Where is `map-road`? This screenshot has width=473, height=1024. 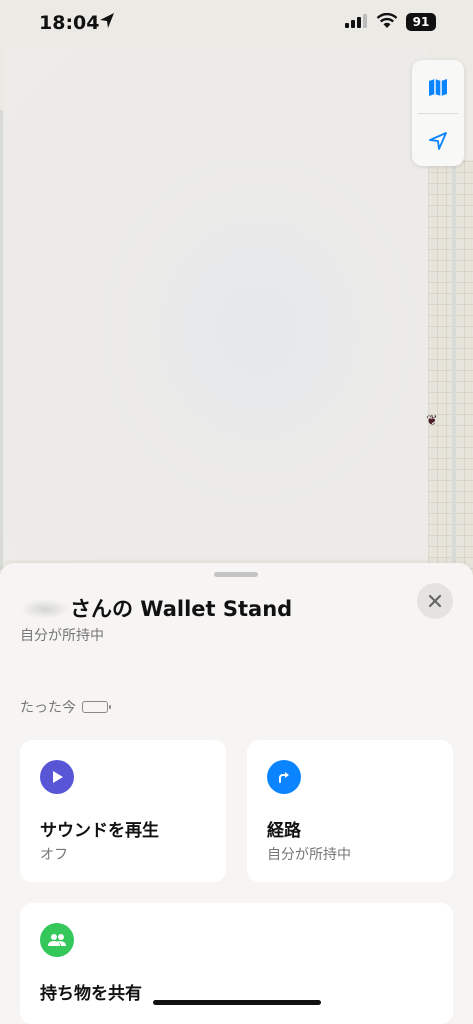
map-road is located at coordinates (1, 340).